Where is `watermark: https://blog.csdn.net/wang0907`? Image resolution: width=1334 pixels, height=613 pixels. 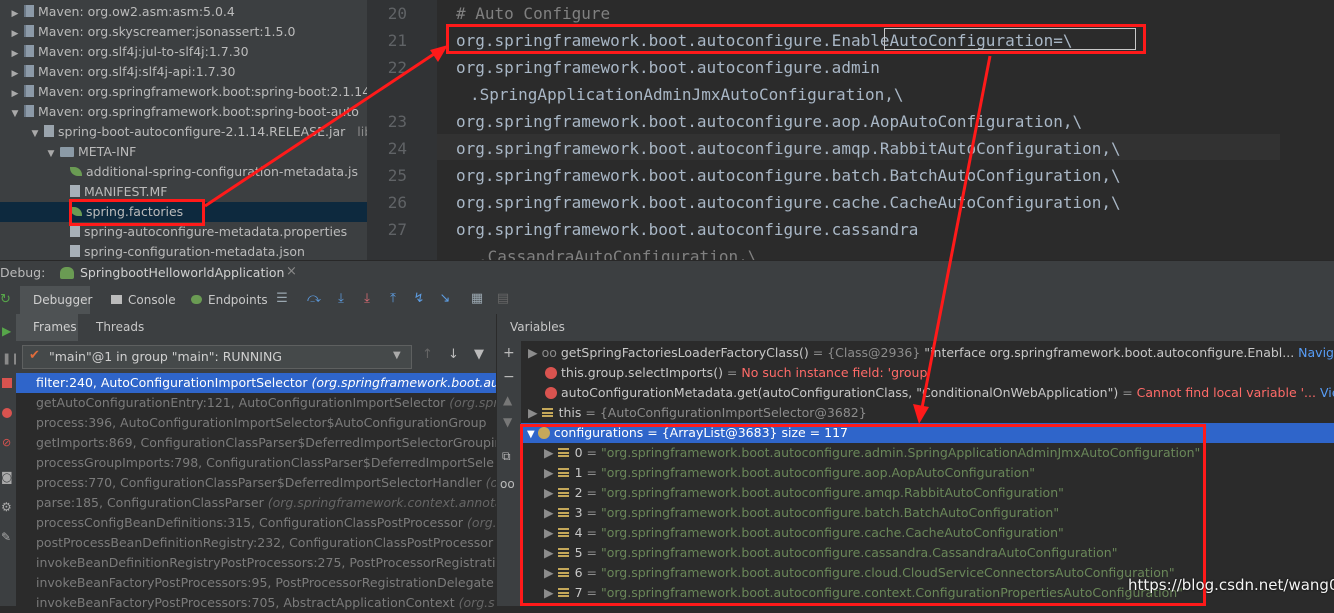 watermark: https://blog.csdn.net/wang0907 is located at coordinates (1231, 585).